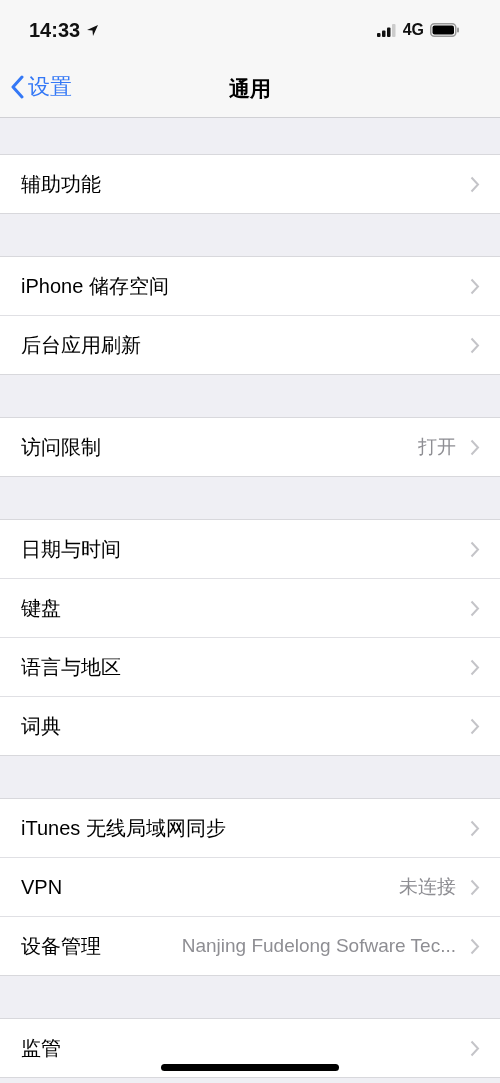  What do you see at coordinates (17, 87) in the screenshot?
I see `back-chevron-icon` at bounding box center [17, 87].